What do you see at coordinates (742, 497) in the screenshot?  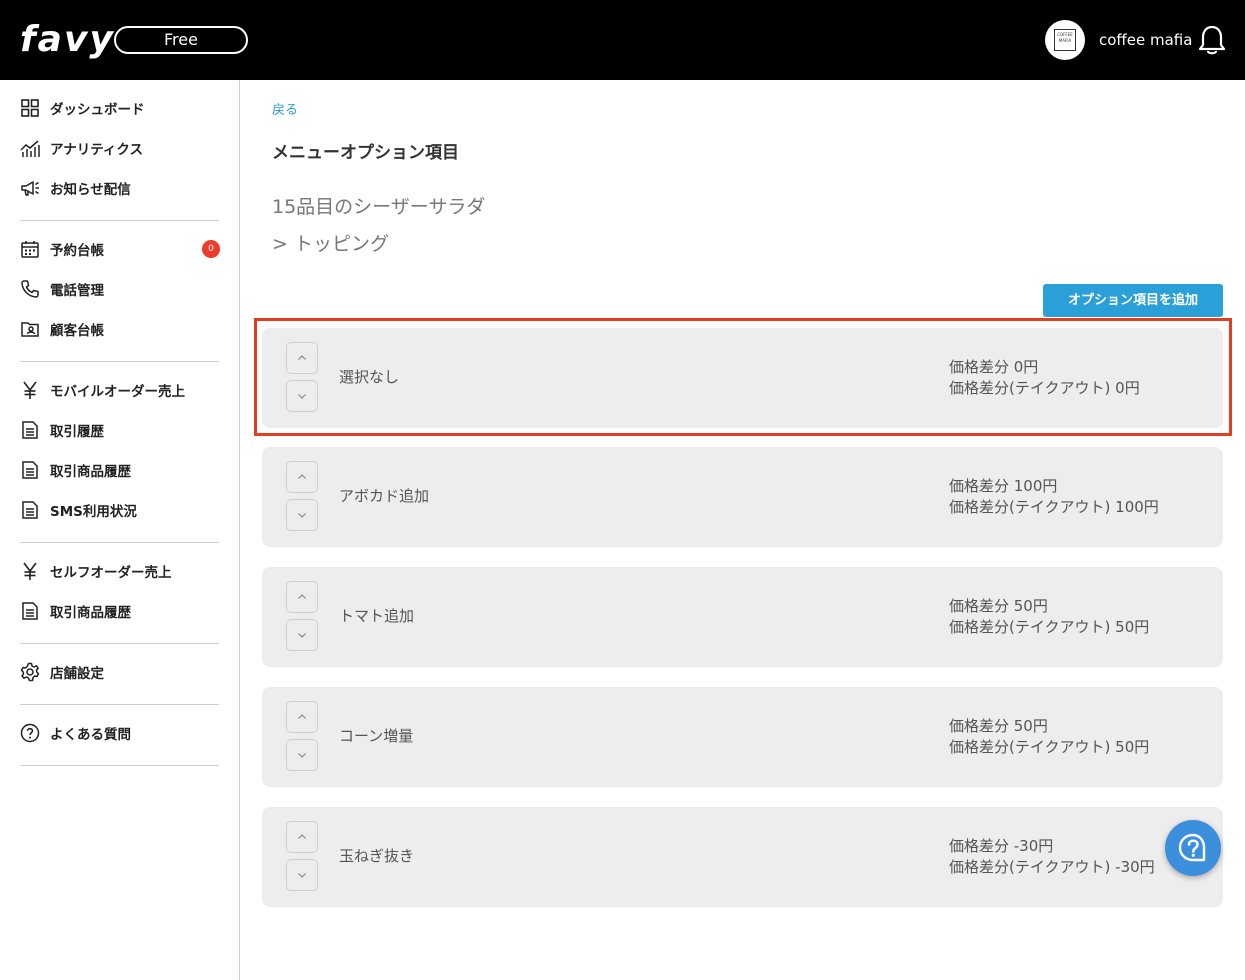 I see `option-item-card: アボカド追加 価格差分 100円 価格差分(テイクアウト) 100円` at bounding box center [742, 497].